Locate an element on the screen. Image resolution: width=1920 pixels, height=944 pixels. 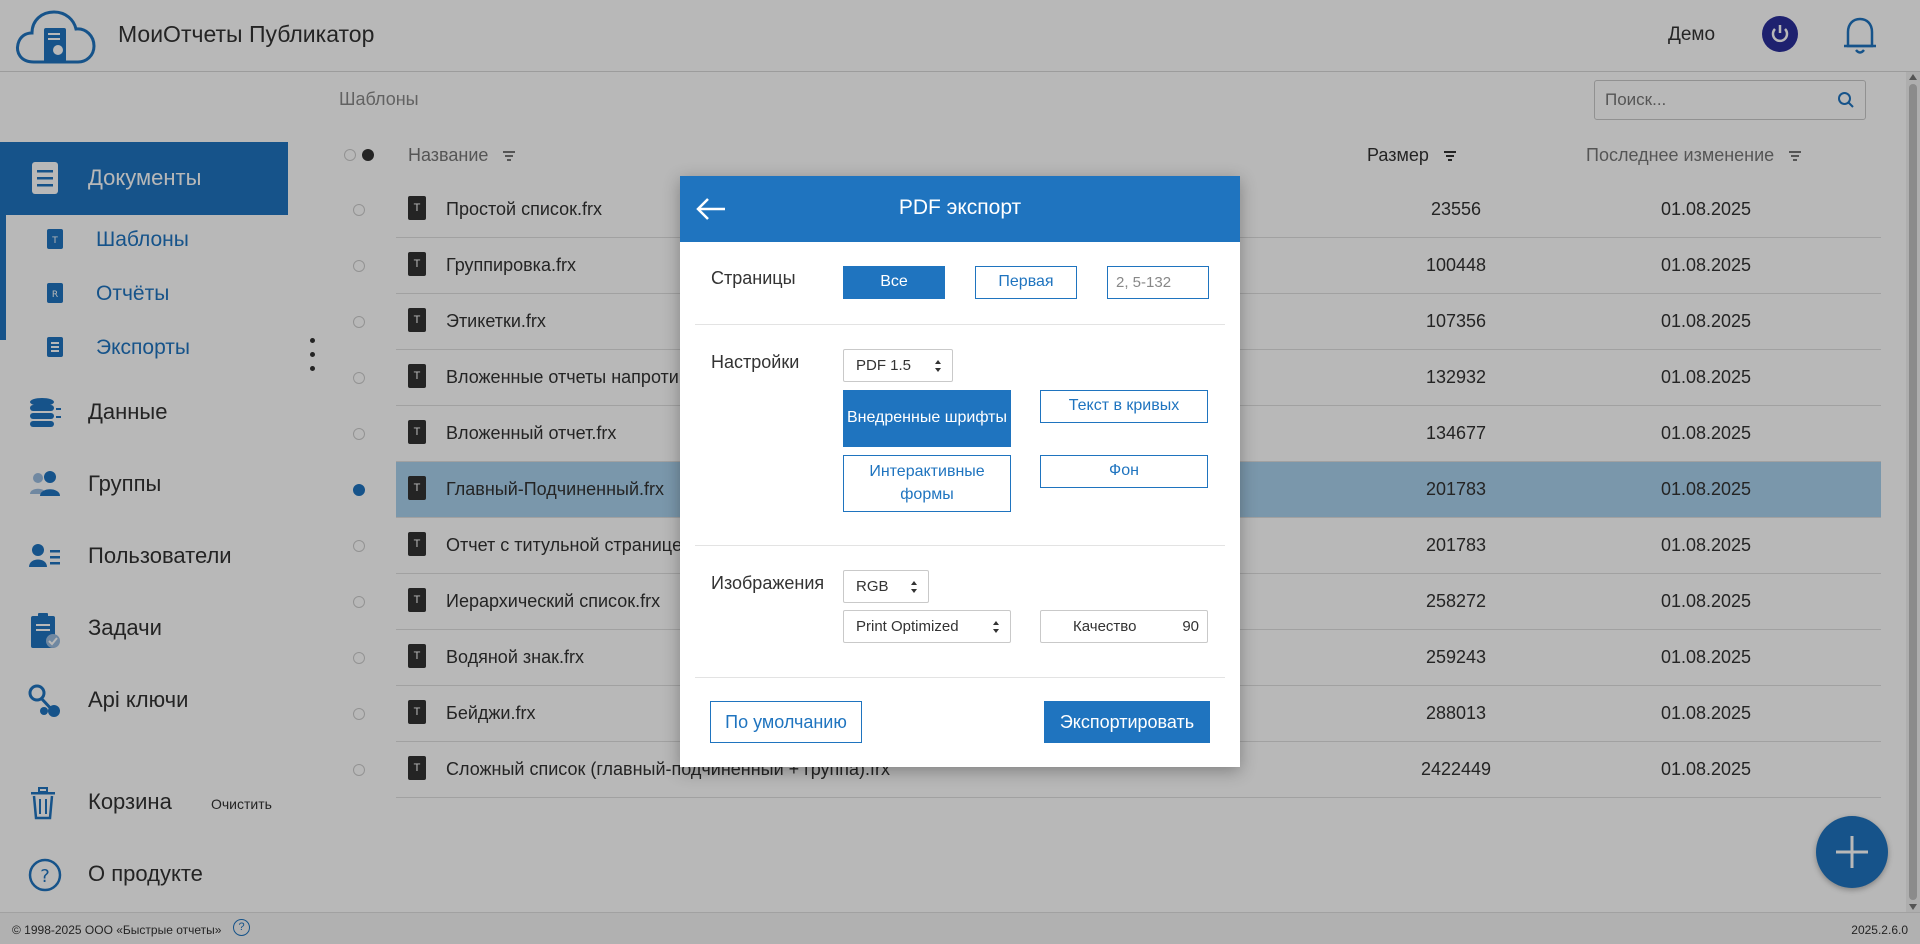
dialog-header: PDF экспорт is located at coordinates (960, 209).